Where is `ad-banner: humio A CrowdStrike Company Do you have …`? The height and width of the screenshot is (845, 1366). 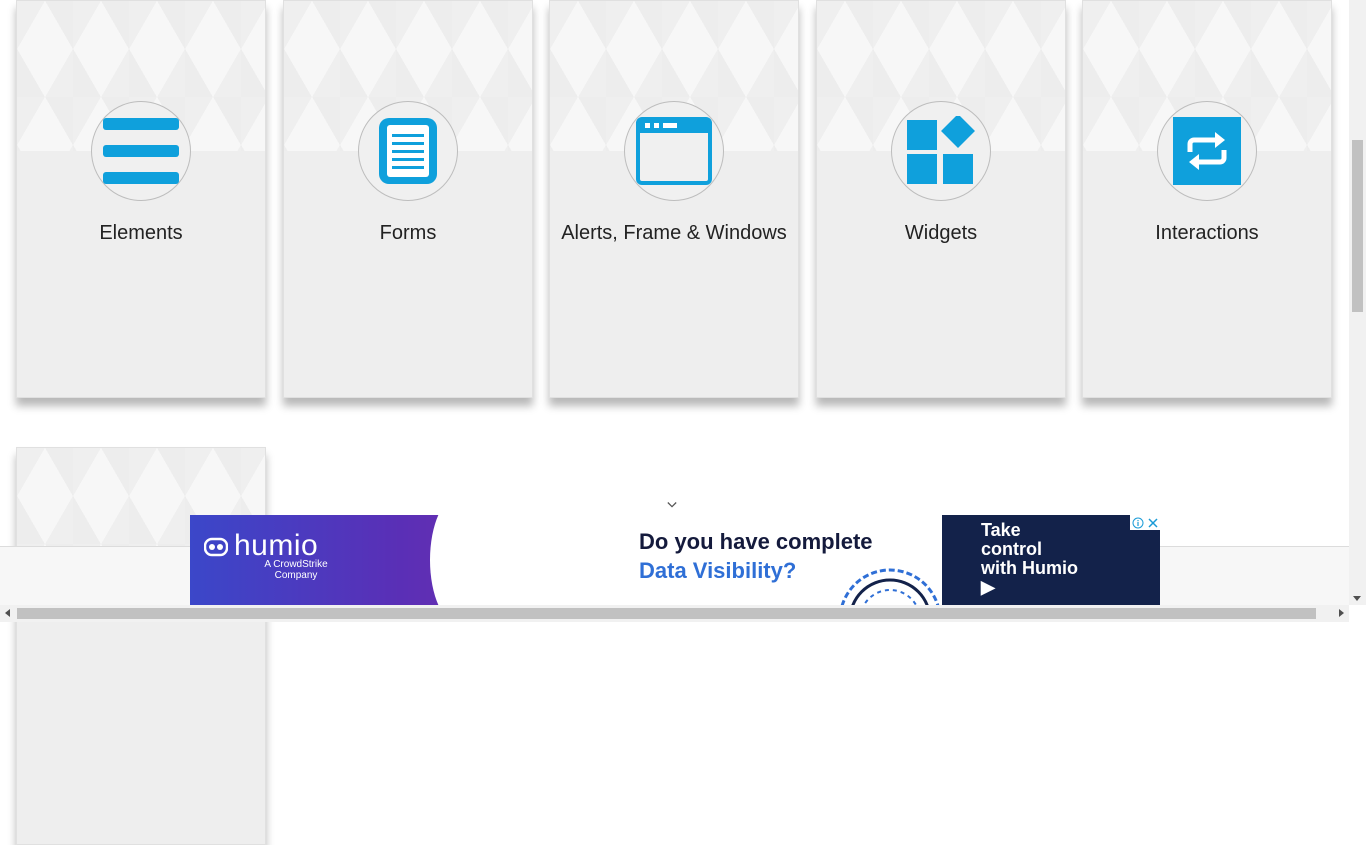 ad-banner: humio A CrowdStrike Company Do you have … is located at coordinates (675, 560).